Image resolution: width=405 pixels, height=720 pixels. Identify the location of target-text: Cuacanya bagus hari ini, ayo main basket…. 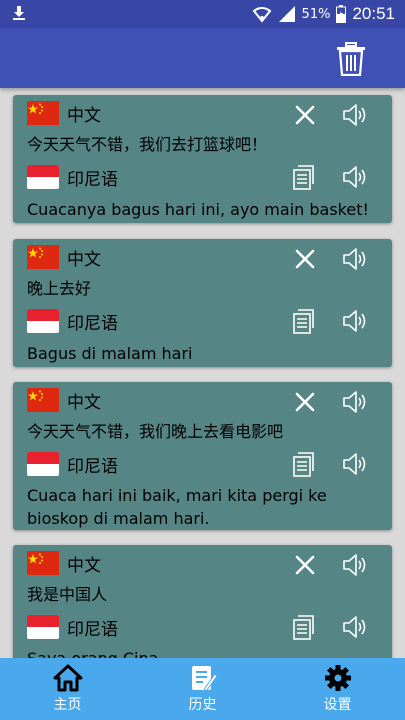
(198, 209).